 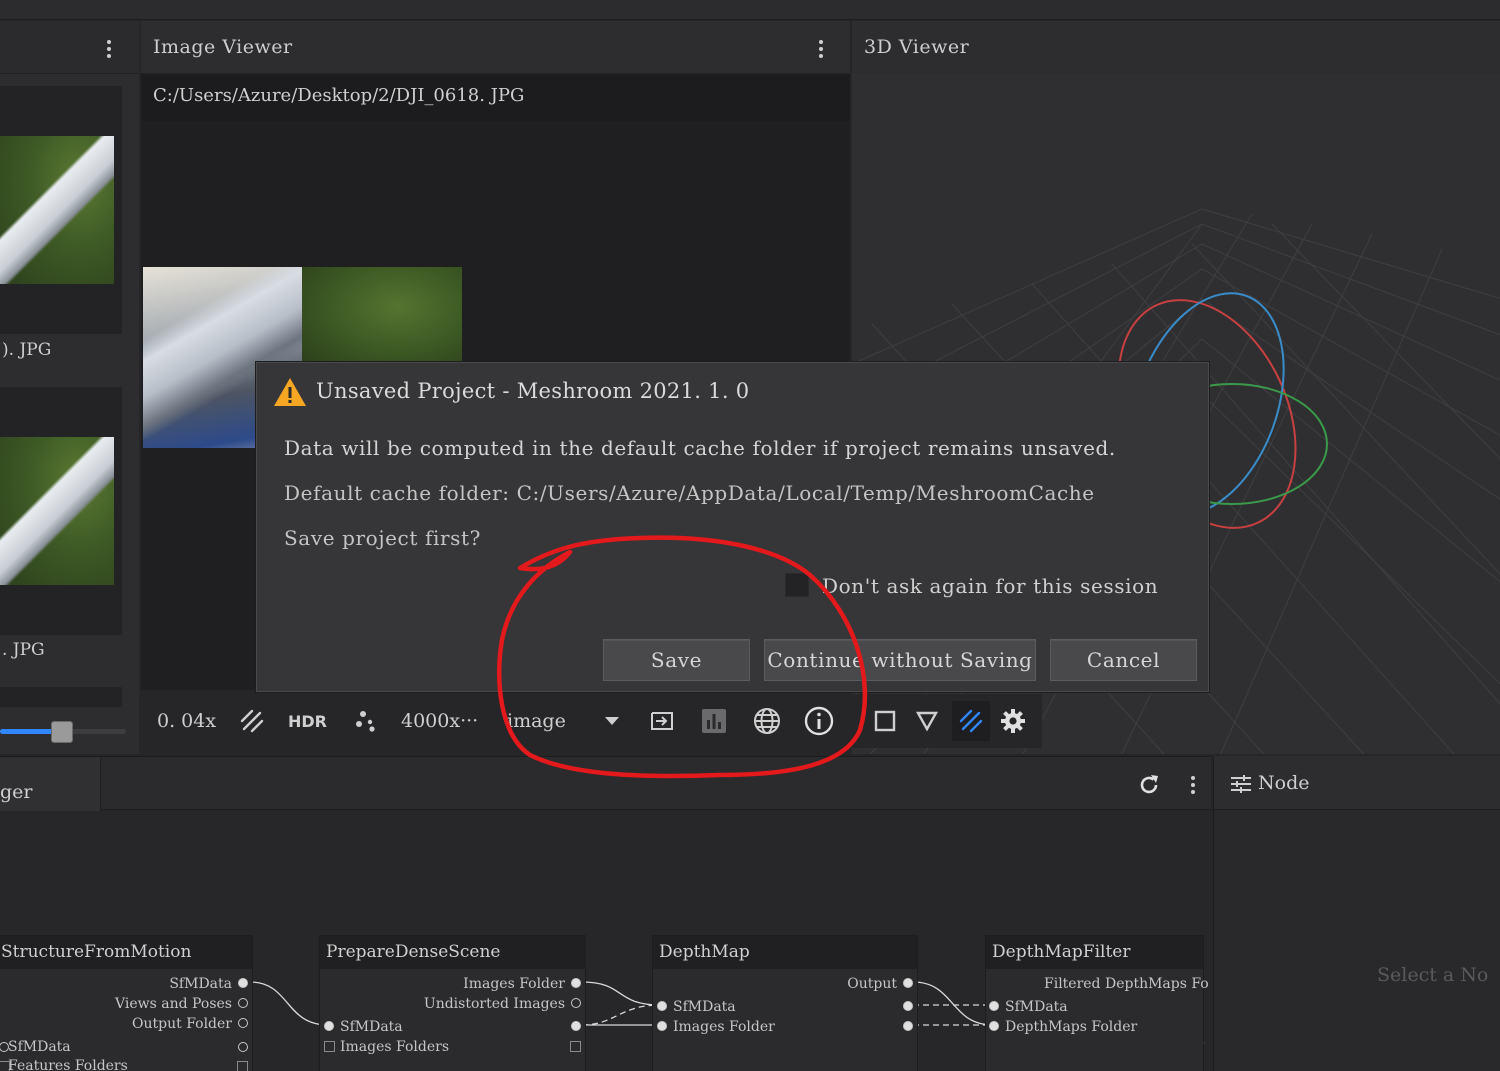 I want to click on graph-menu-icon, so click(x=1193, y=785).